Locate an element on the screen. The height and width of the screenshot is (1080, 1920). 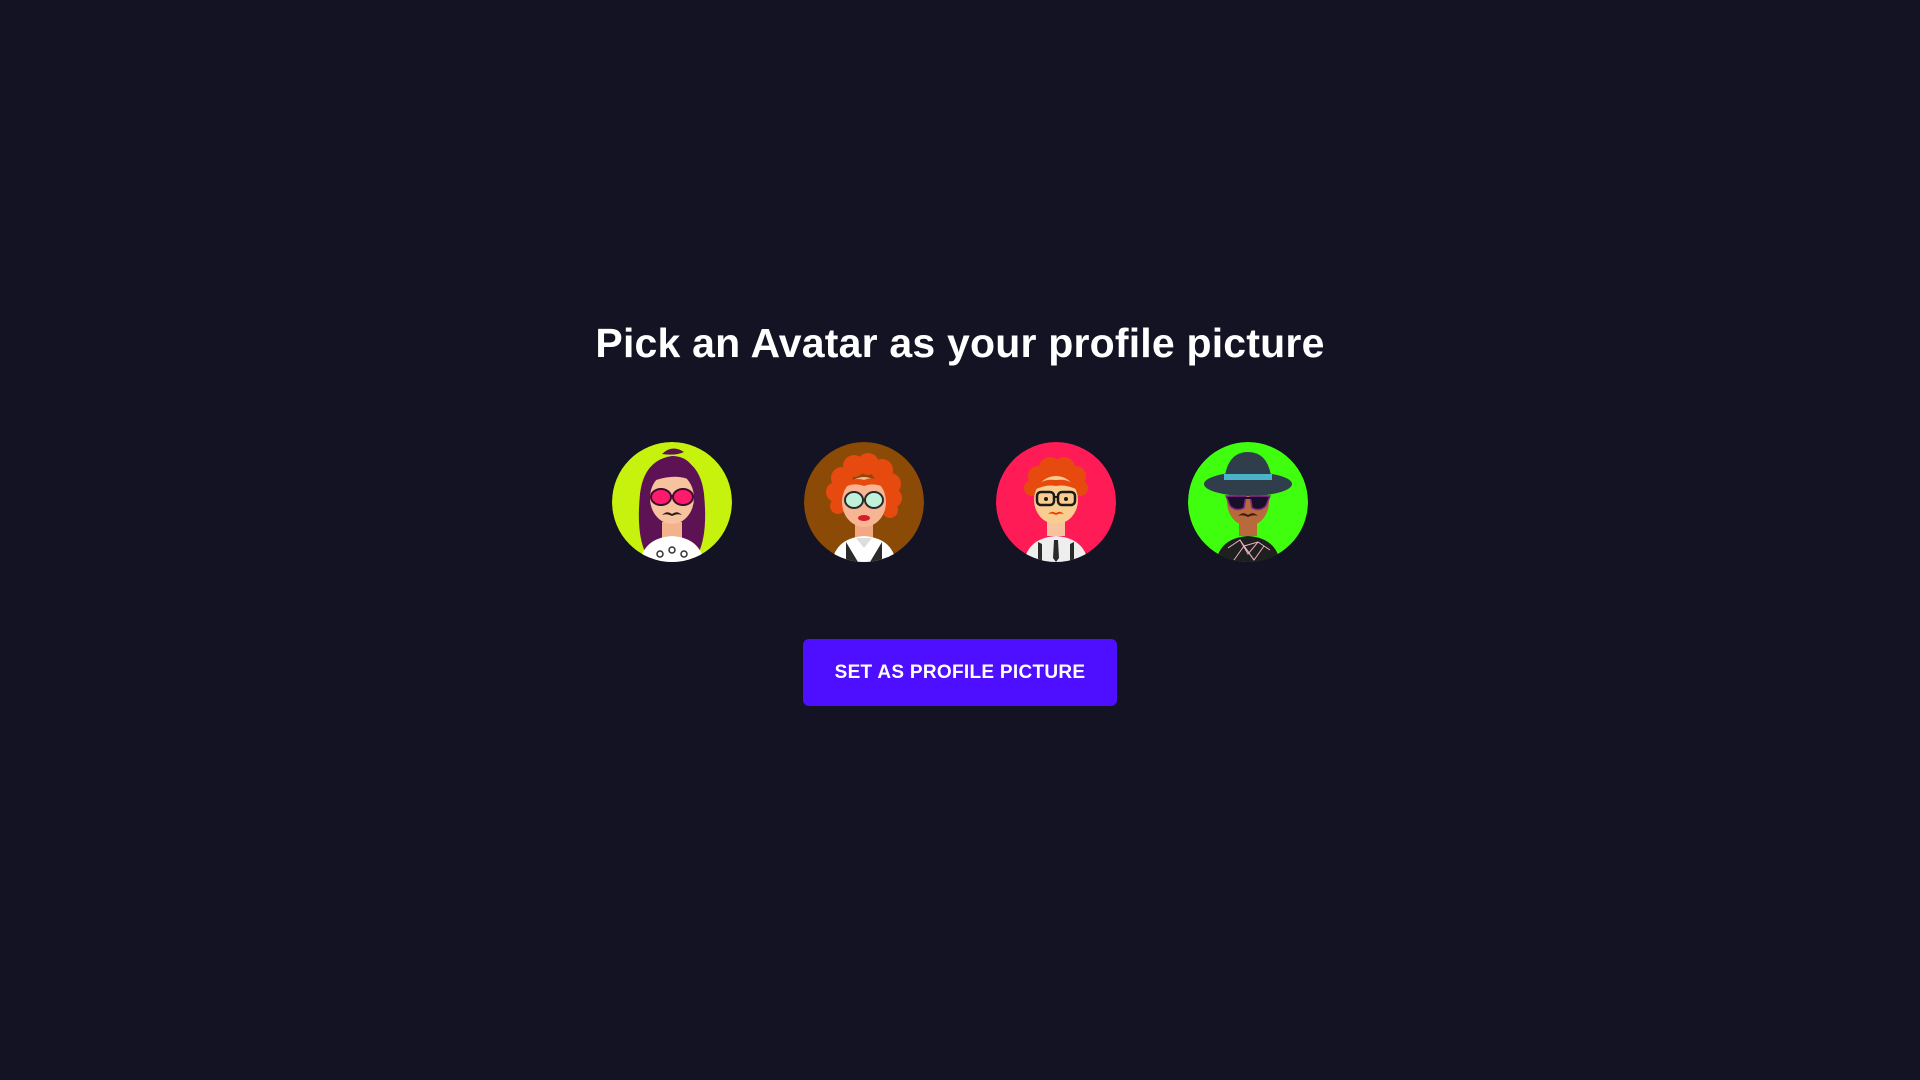
avatar-3-image is located at coordinates (1056, 502).